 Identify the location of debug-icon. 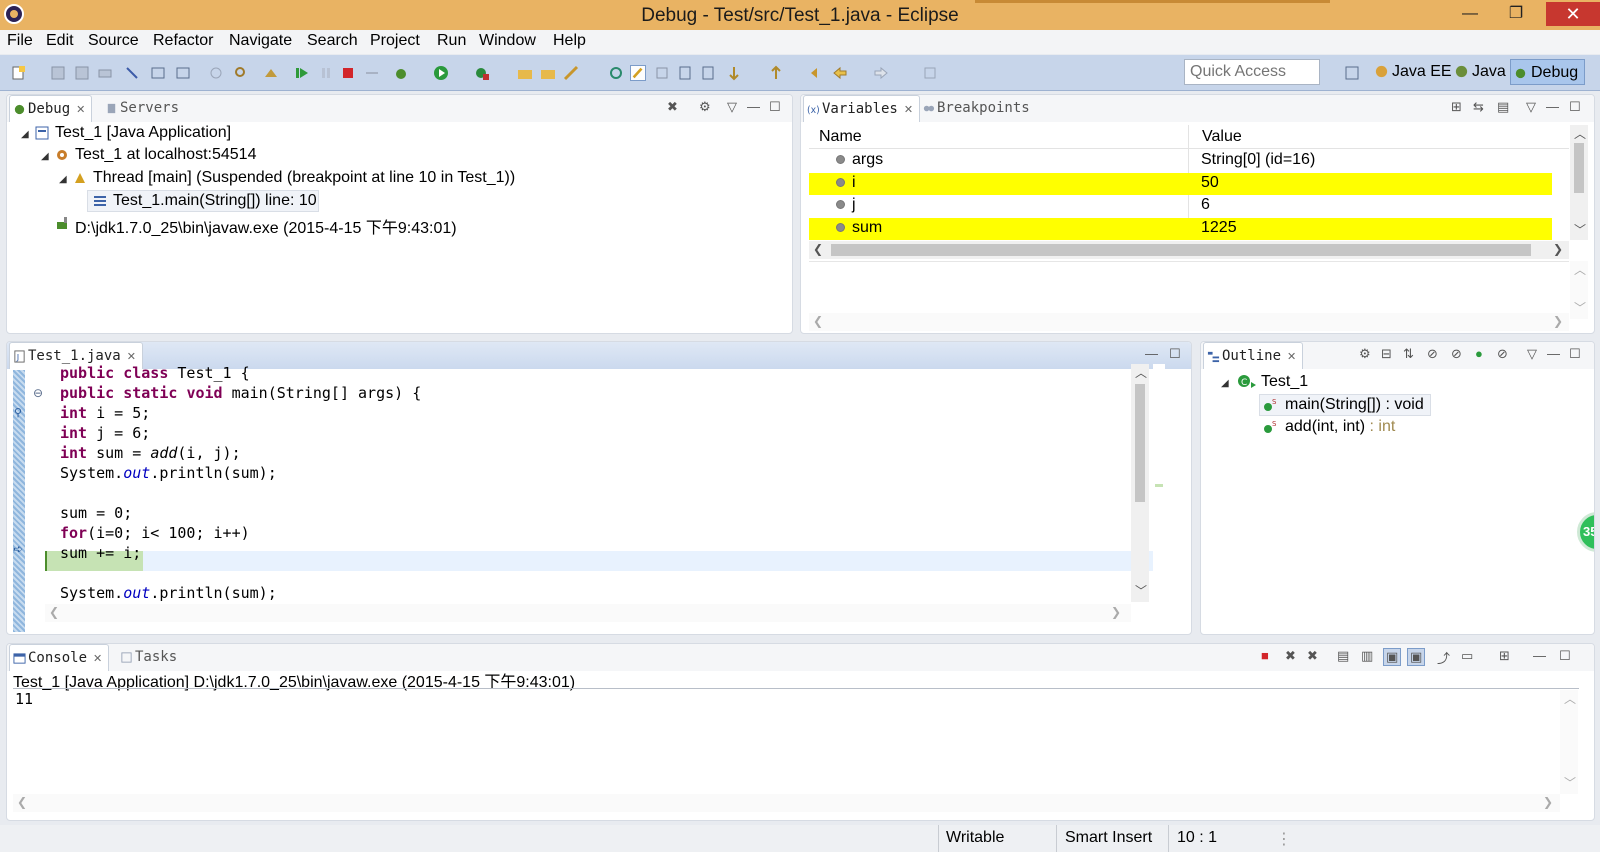
(401, 73).